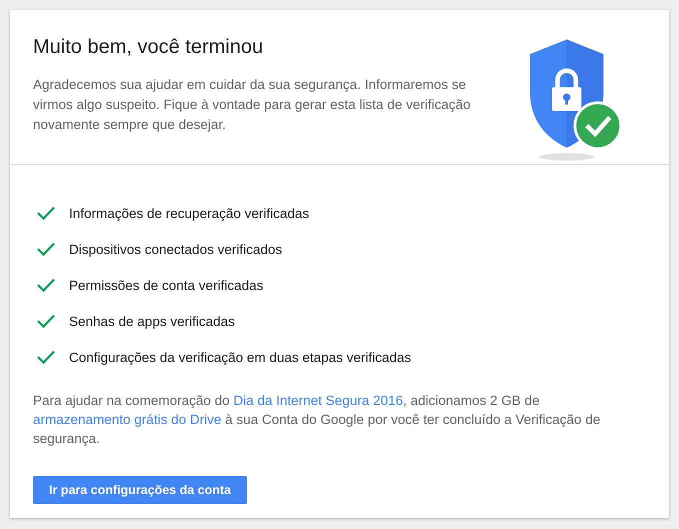  Describe the element at coordinates (318, 400) in the screenshot. I see `link: Dia da Internet Segura 2016` at that location.